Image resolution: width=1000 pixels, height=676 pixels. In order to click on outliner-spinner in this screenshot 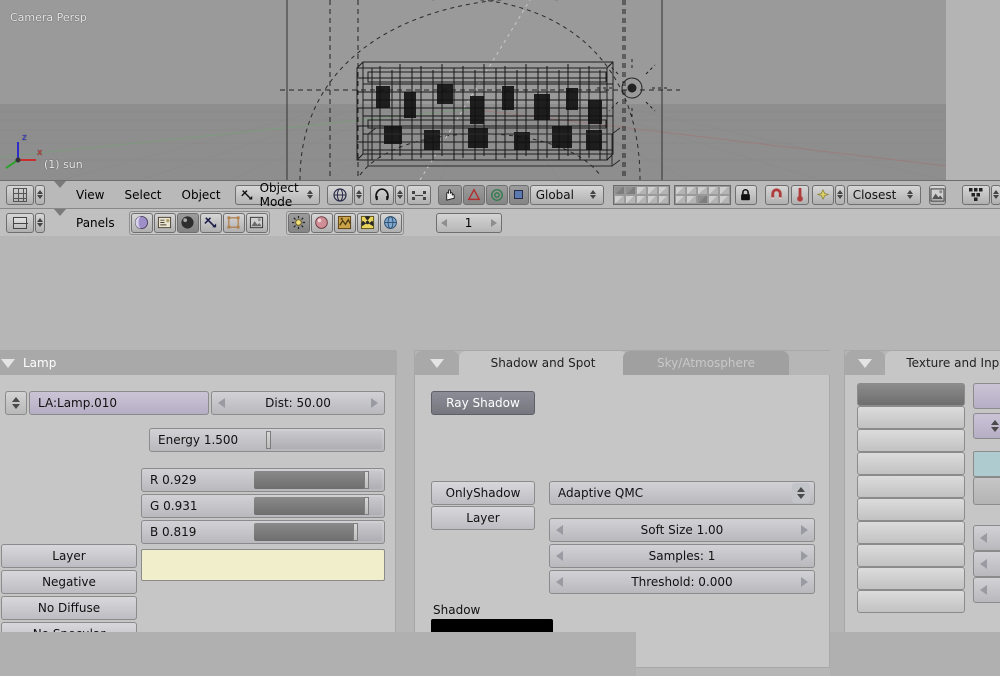, I will do `click(995, 194)`.